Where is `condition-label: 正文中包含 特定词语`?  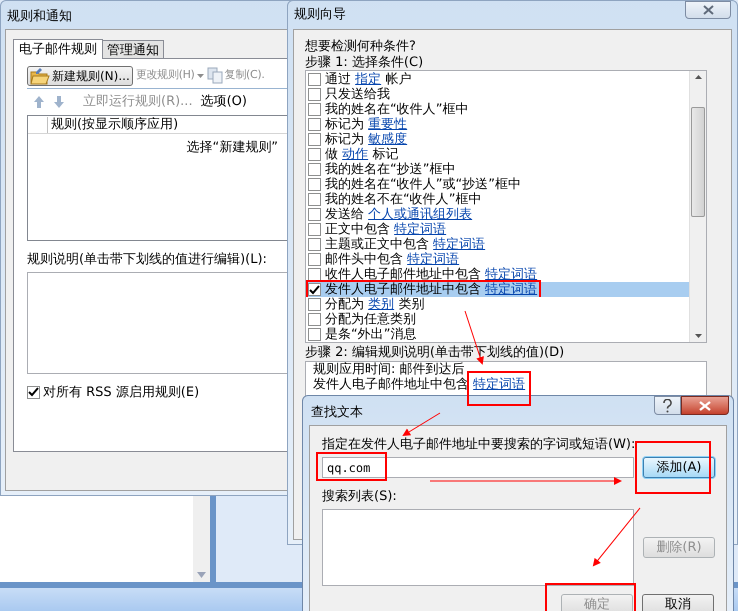
condition-label: 正文中包含 特定词语 is located at coordinates (385, 229).